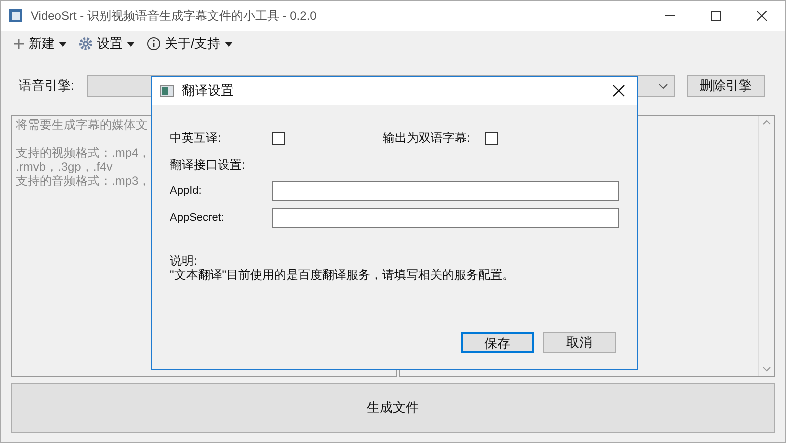  What do you see at coordinates (47, 86) in the screenshot?
I see `engine-label: 语音引擎:` at bounding box center [47, 86].